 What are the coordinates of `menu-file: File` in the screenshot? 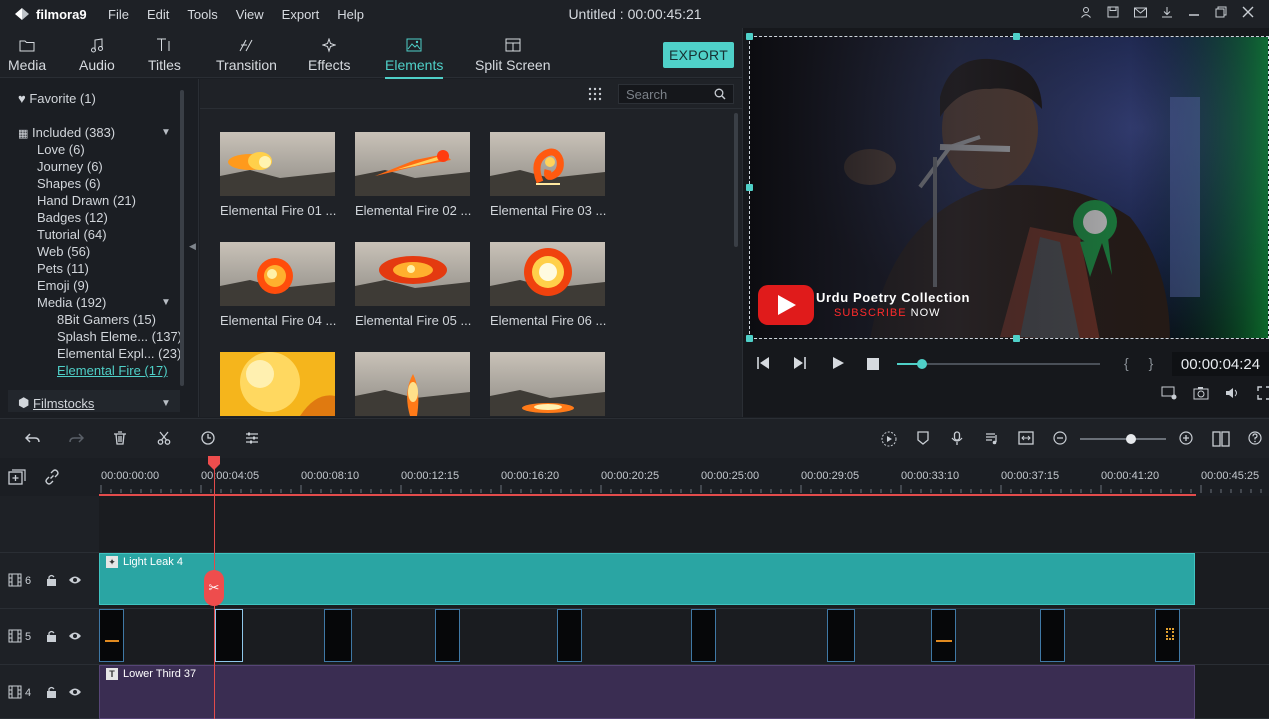 It's located at (118, 14).